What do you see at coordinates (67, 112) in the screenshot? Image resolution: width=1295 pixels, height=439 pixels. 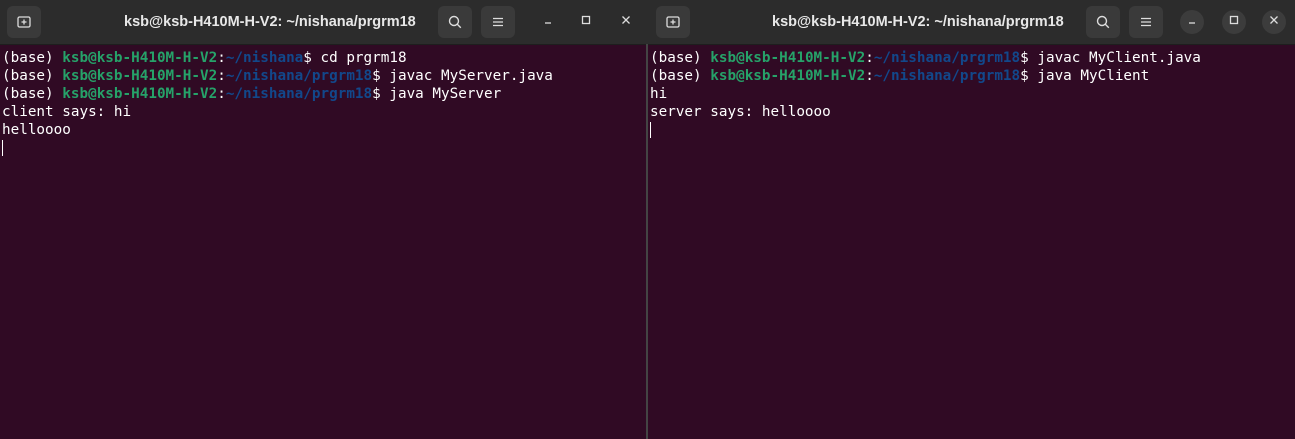 I see `output-line: client says: hi` at bounding box center [67, 112].